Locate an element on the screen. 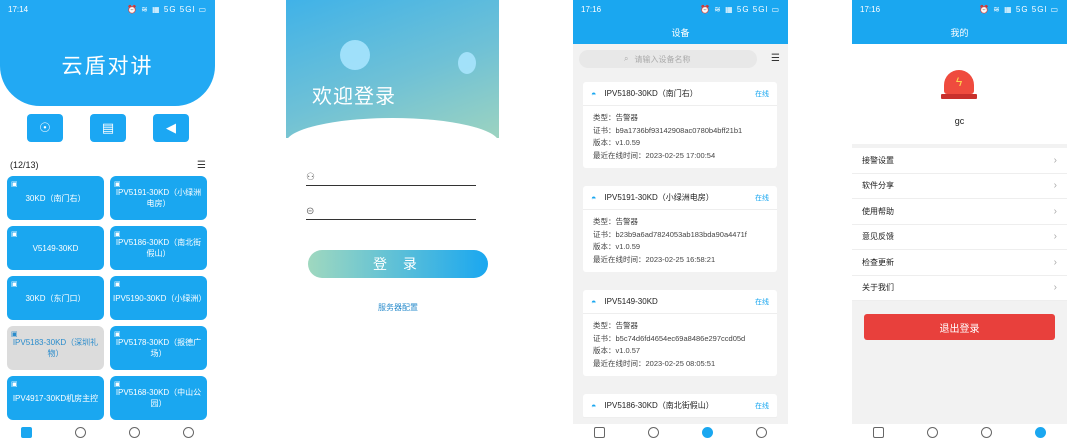 The width and height of the screenshot is (1067, 440). menu-item-check-update: 检查更新 › is located at coordinates (959, 263).